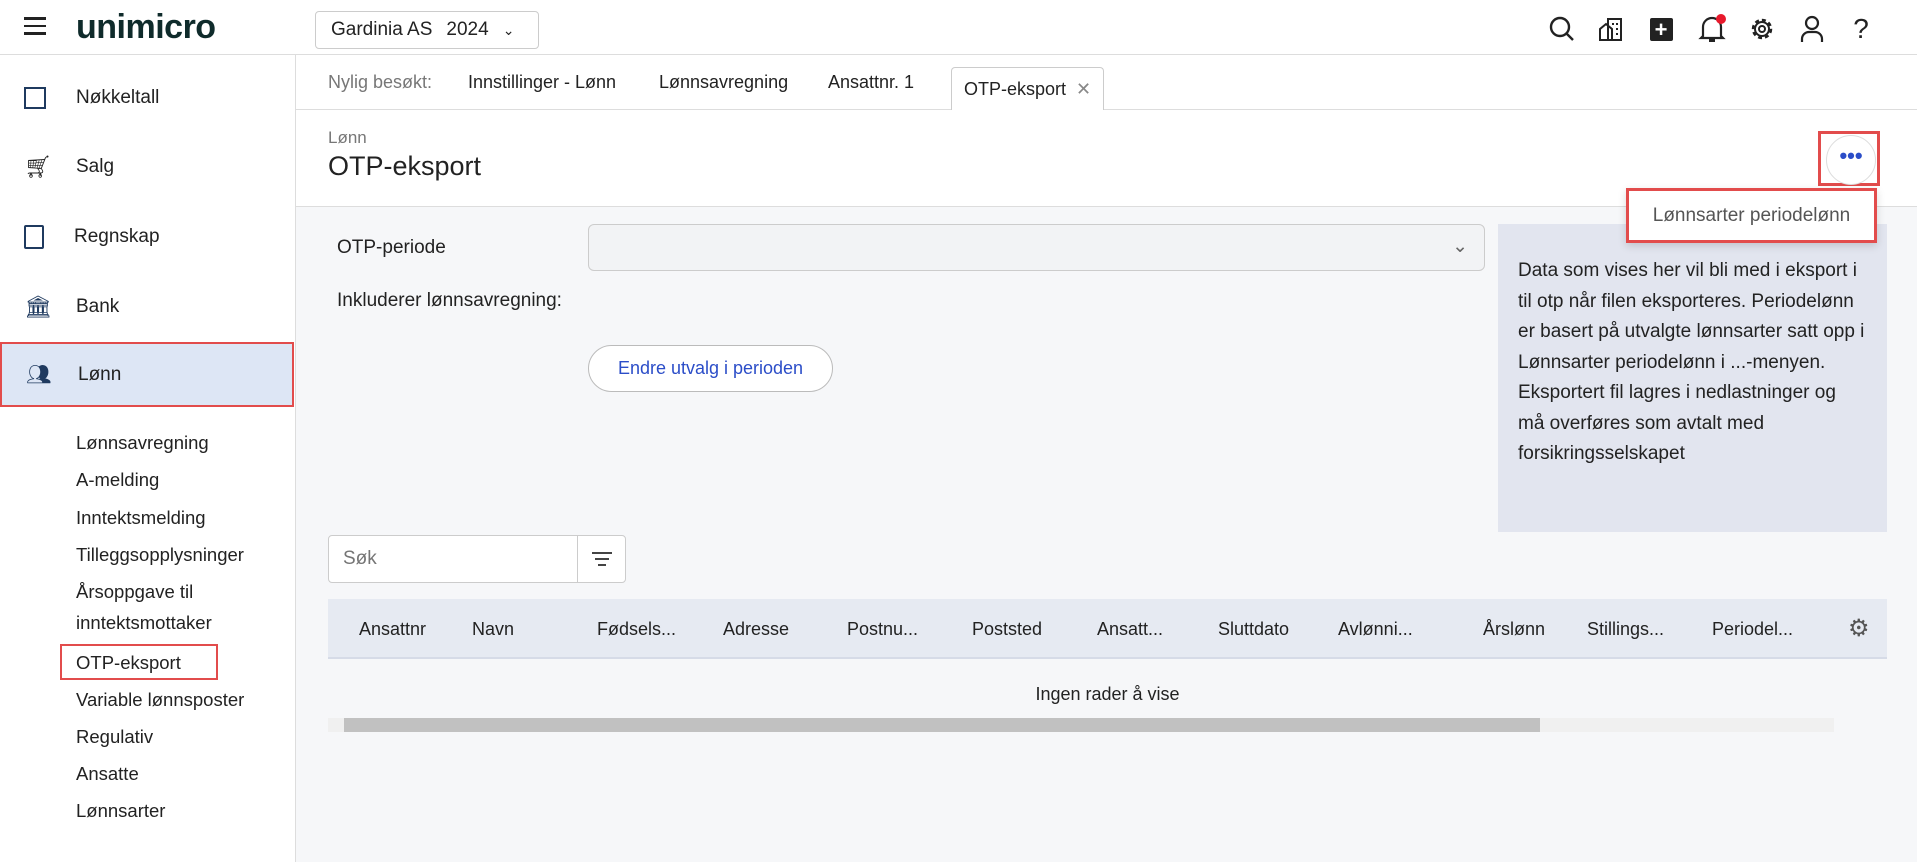  Describe the element at coordinates (1859, 628) in the screenshot. I see `column-settings-gear-icon: ⚙` at that location.